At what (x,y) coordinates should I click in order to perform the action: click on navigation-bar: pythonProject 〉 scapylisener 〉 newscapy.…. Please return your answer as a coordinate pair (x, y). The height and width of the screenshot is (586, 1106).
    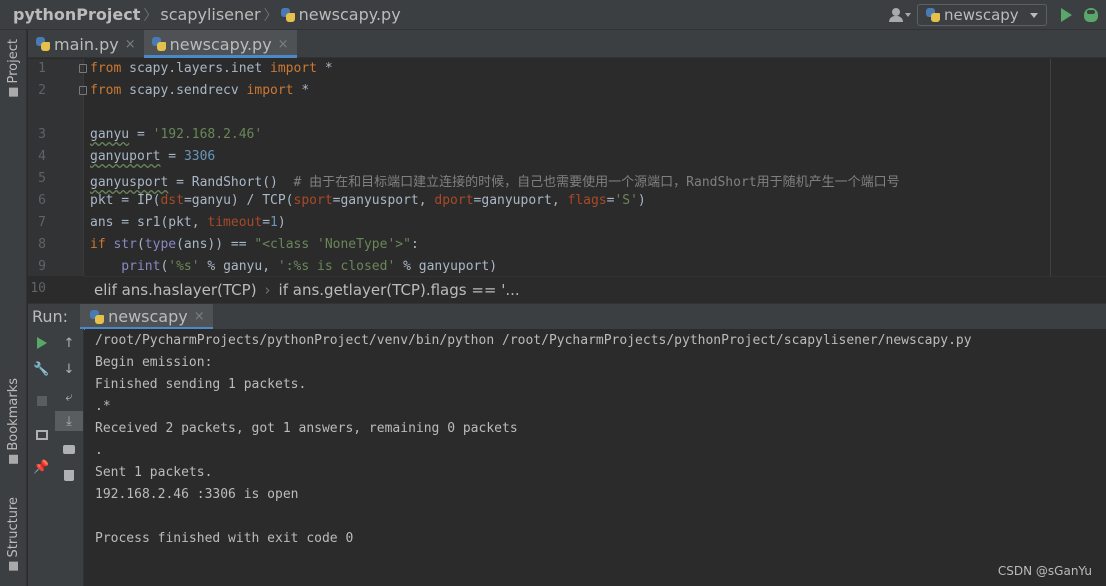
    Looking at the image, I should click on (553, 15).